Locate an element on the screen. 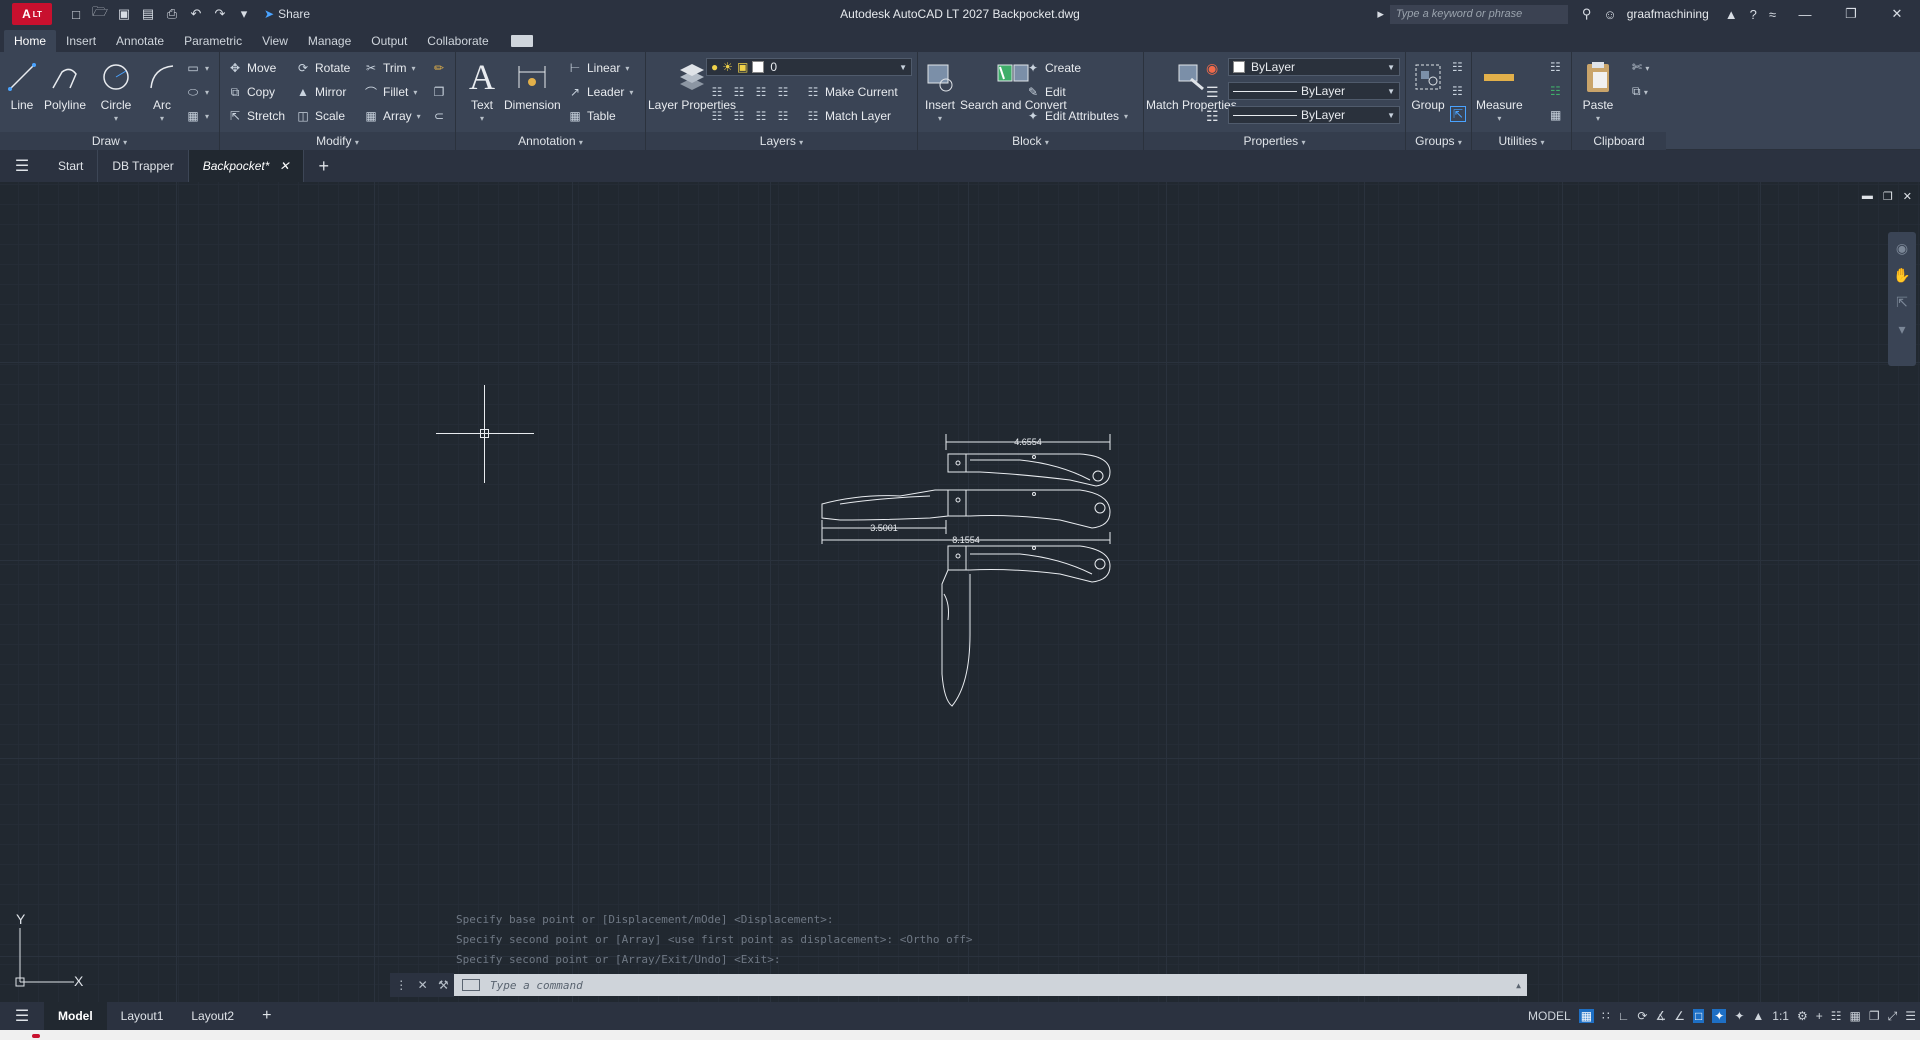 This screenshot has height=1040, width=1920. mirror-button: ▲ Mirror is located at coordinates (321, 92).